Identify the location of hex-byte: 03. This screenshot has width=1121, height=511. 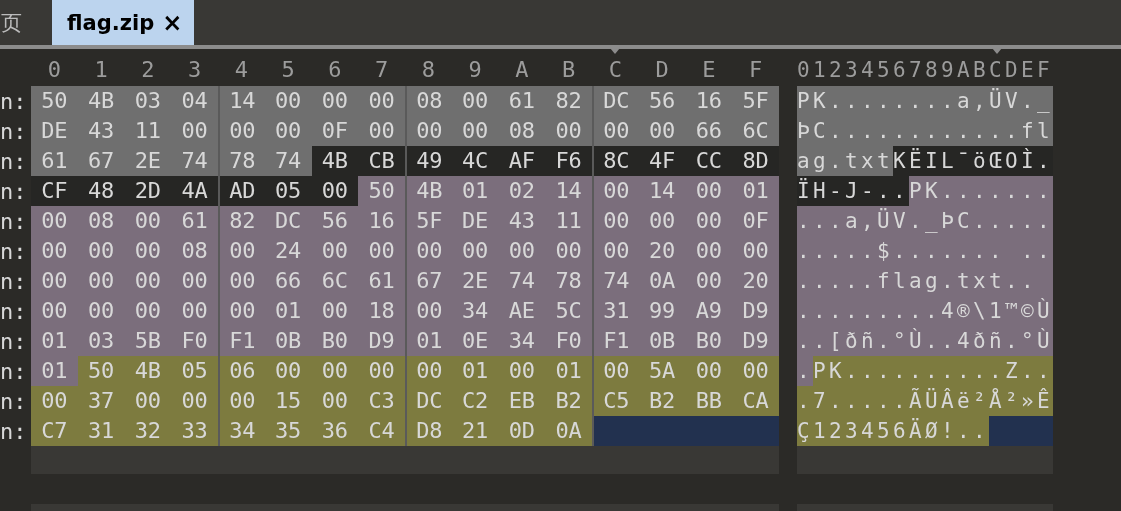
(101, 341).